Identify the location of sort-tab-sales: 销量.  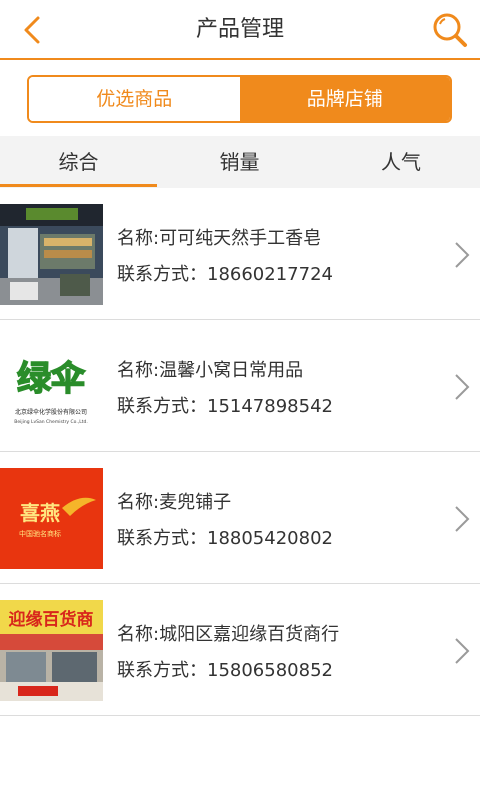
(239, 162).